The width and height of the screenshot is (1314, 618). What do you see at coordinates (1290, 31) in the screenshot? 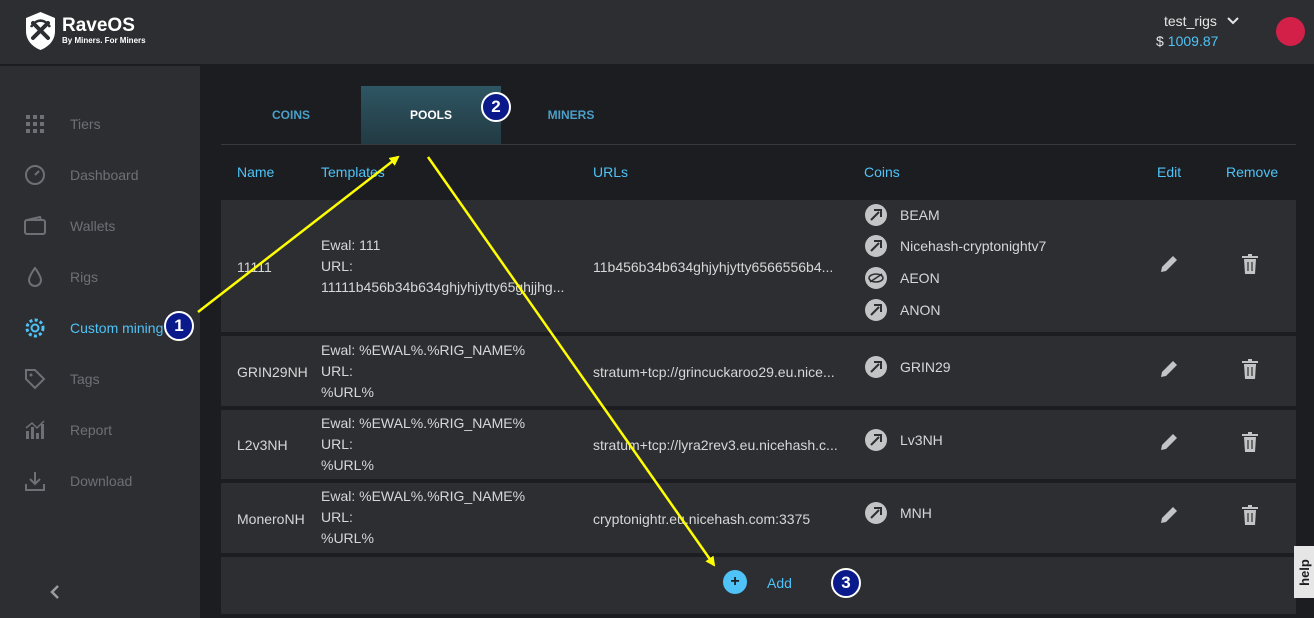
I see `avatar` at bounding box center [1290, 31].